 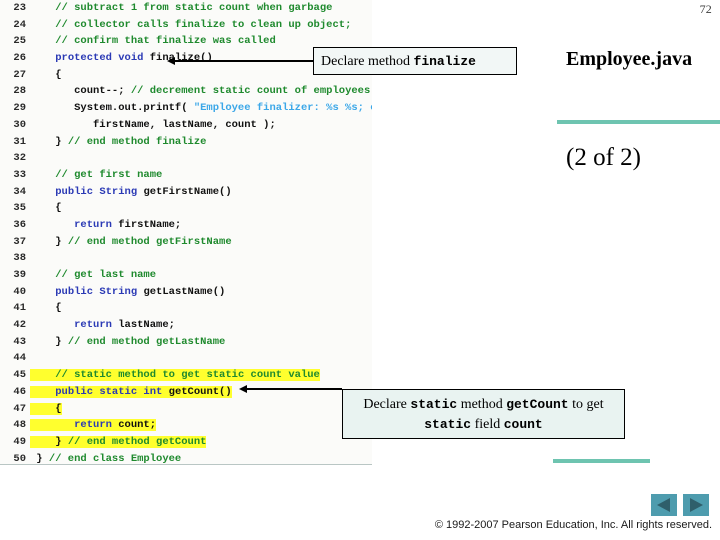 I want to click on code-token: firstName, lastName, count );, so click(x=153, y=124).